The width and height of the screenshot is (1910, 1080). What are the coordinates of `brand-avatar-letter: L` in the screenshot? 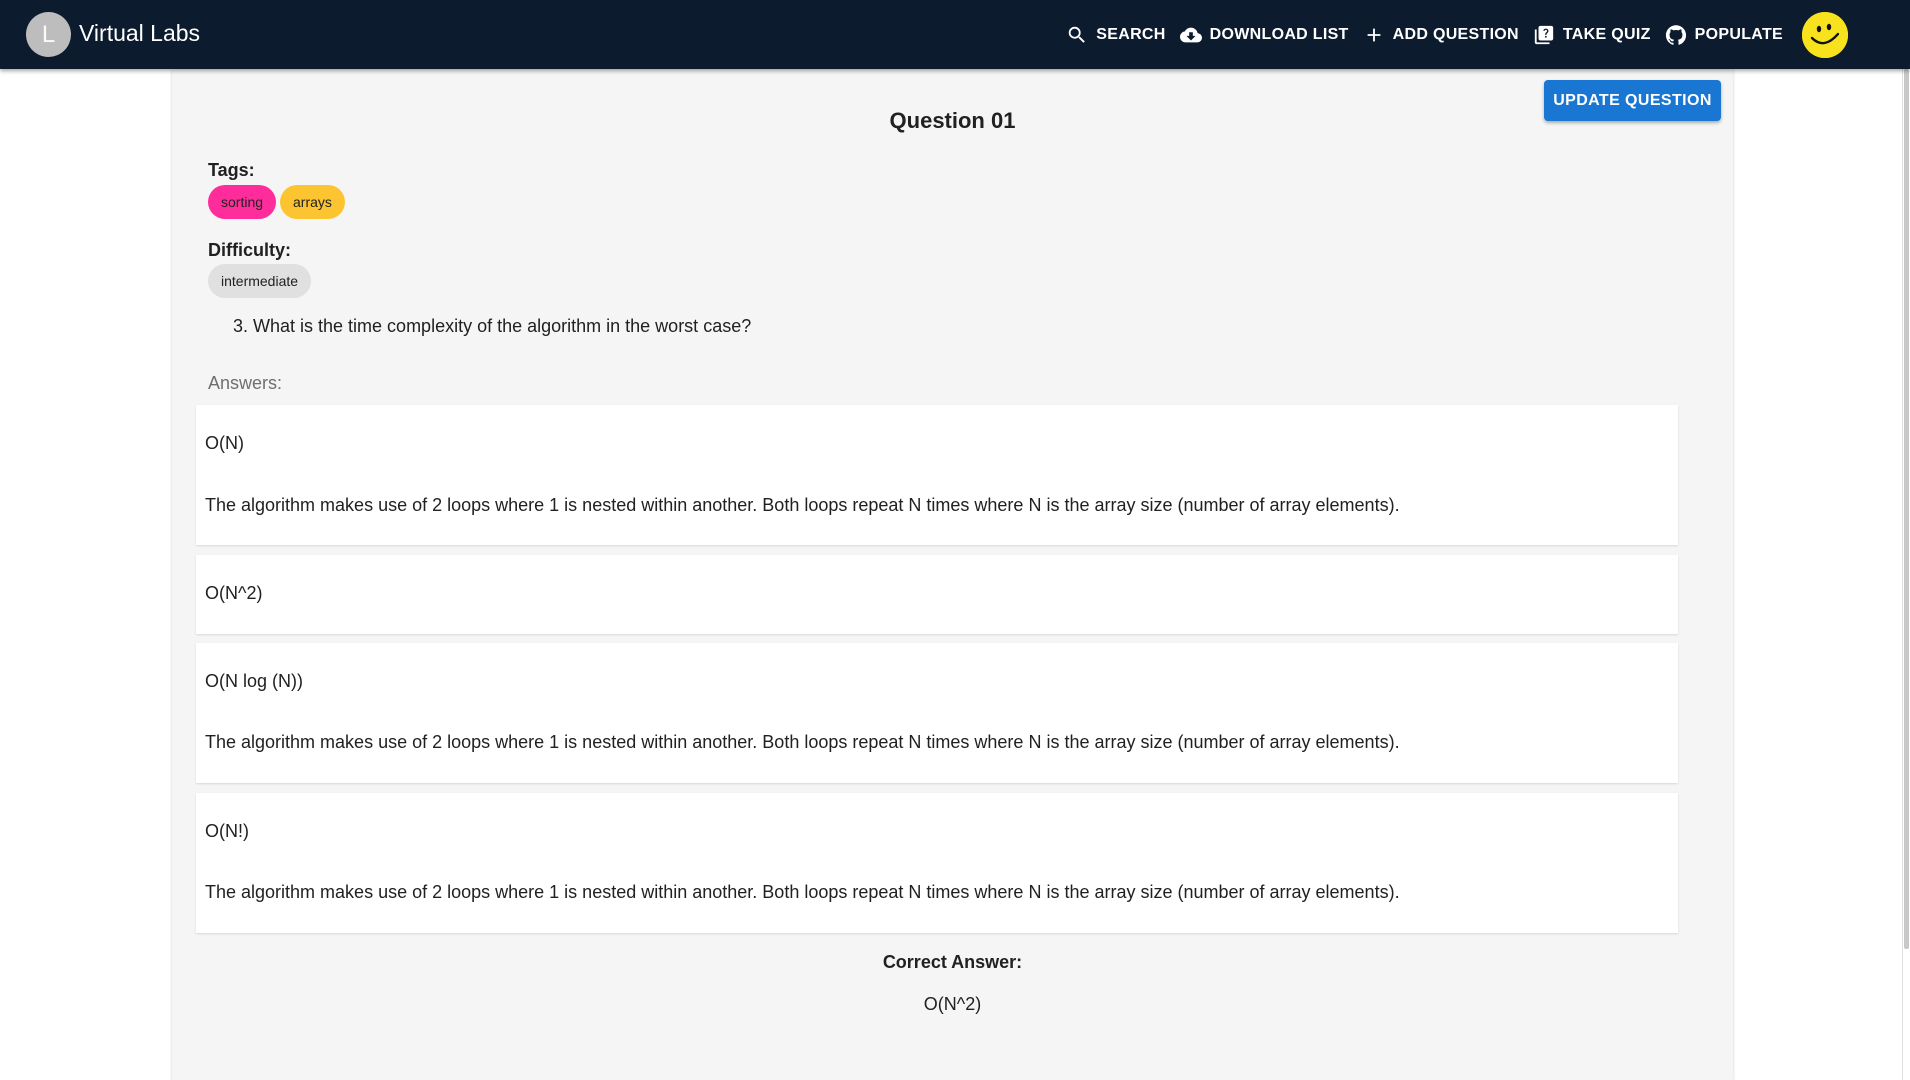 It's located at (48, 34).